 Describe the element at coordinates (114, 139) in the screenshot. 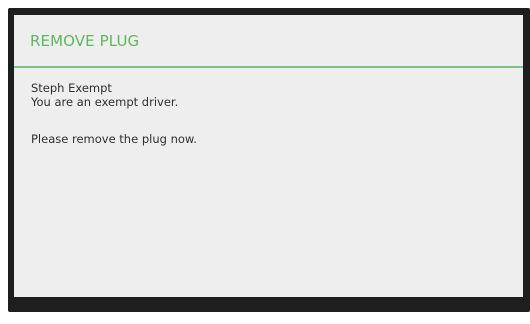

I see `instruction-text: Please remove the plug now.` at that location.